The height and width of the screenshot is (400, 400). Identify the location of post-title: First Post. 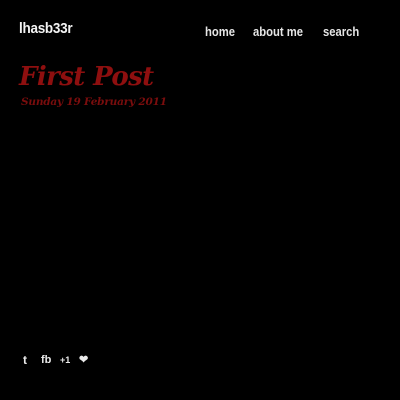
(86, 77).